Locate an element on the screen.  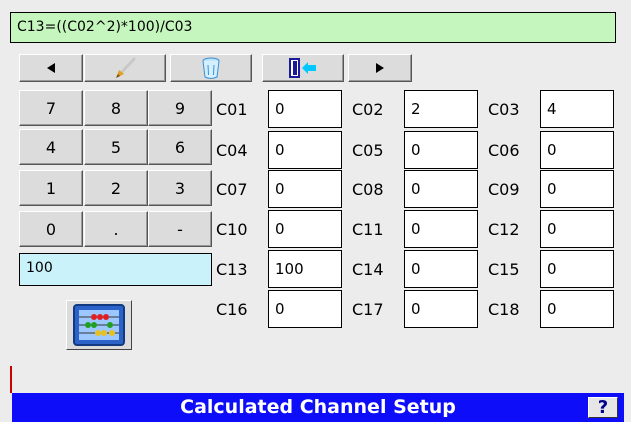
exit-button is located at coordinates (303, 68).